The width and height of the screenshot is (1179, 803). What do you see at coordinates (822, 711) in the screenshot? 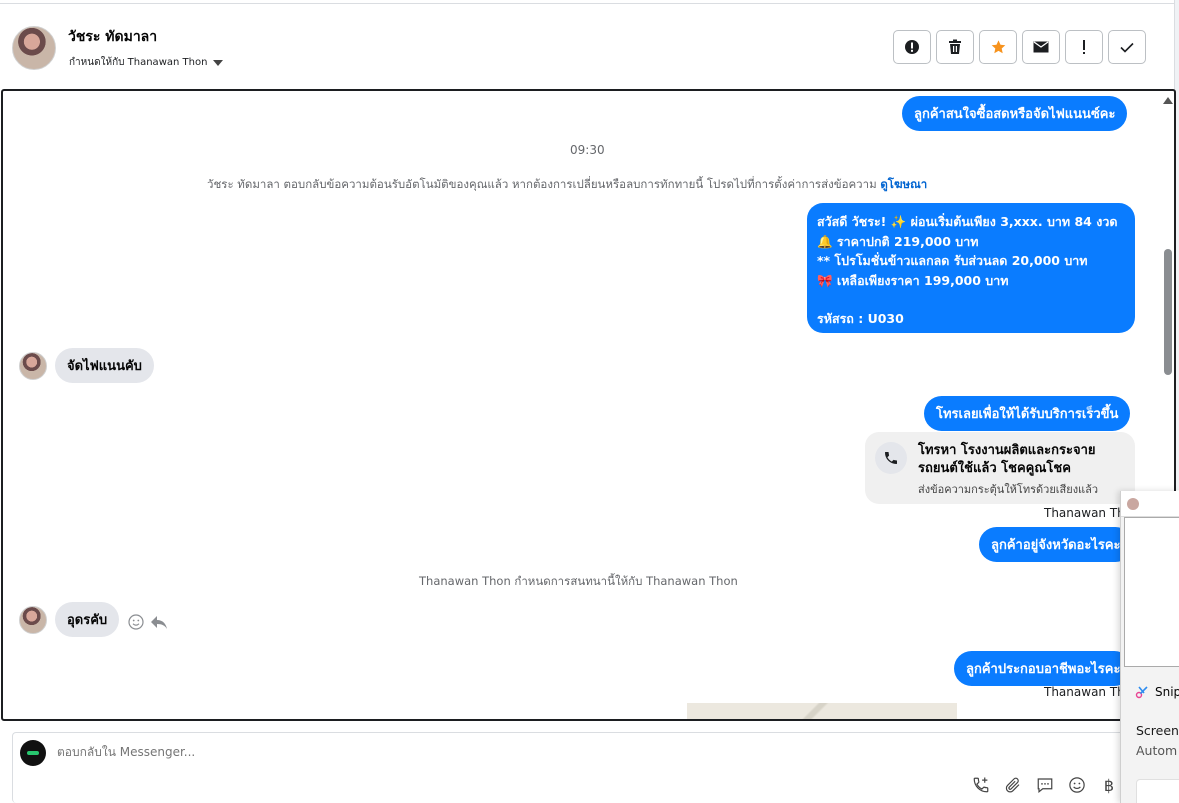
I see `map-attachment-preview` at bounding box center [822, 711].